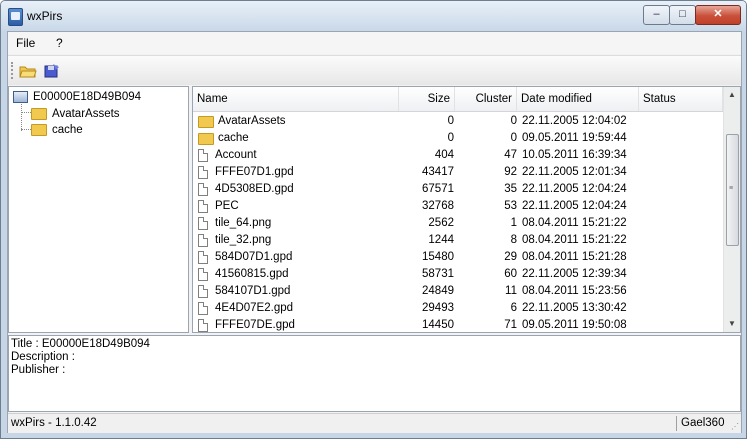 The image size is (747, 439). I want to click on cell-name: AvatarAssets, so click(242, 121).